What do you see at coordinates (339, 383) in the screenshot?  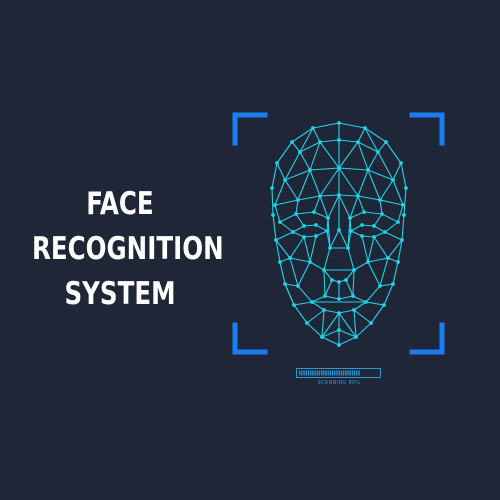 I see `scan-status-text: SCANNING 80%` at bounding box center [339, 383].